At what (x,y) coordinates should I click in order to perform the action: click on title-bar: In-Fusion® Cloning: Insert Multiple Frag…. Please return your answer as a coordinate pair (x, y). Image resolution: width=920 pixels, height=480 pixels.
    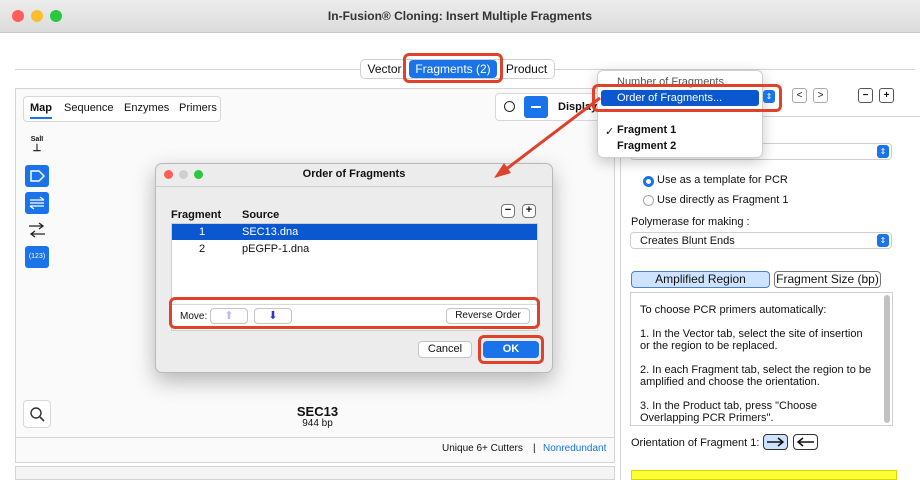
    Looking at the image, I should click on (460, 16).